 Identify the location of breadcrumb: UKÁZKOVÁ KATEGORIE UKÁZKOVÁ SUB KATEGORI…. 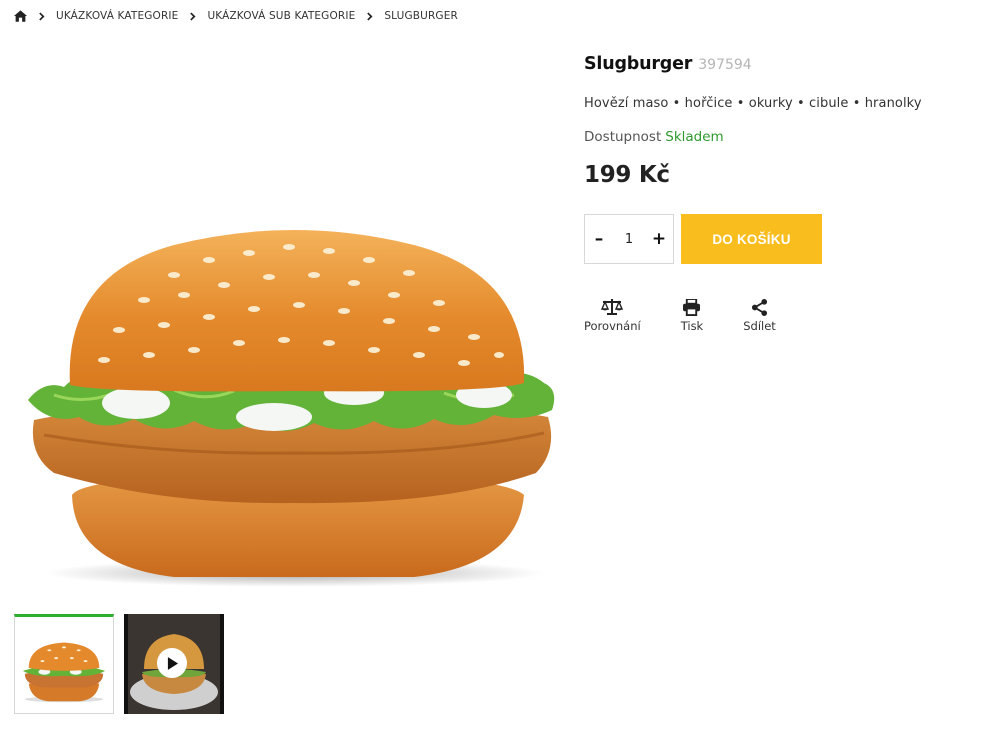
(236, 16).